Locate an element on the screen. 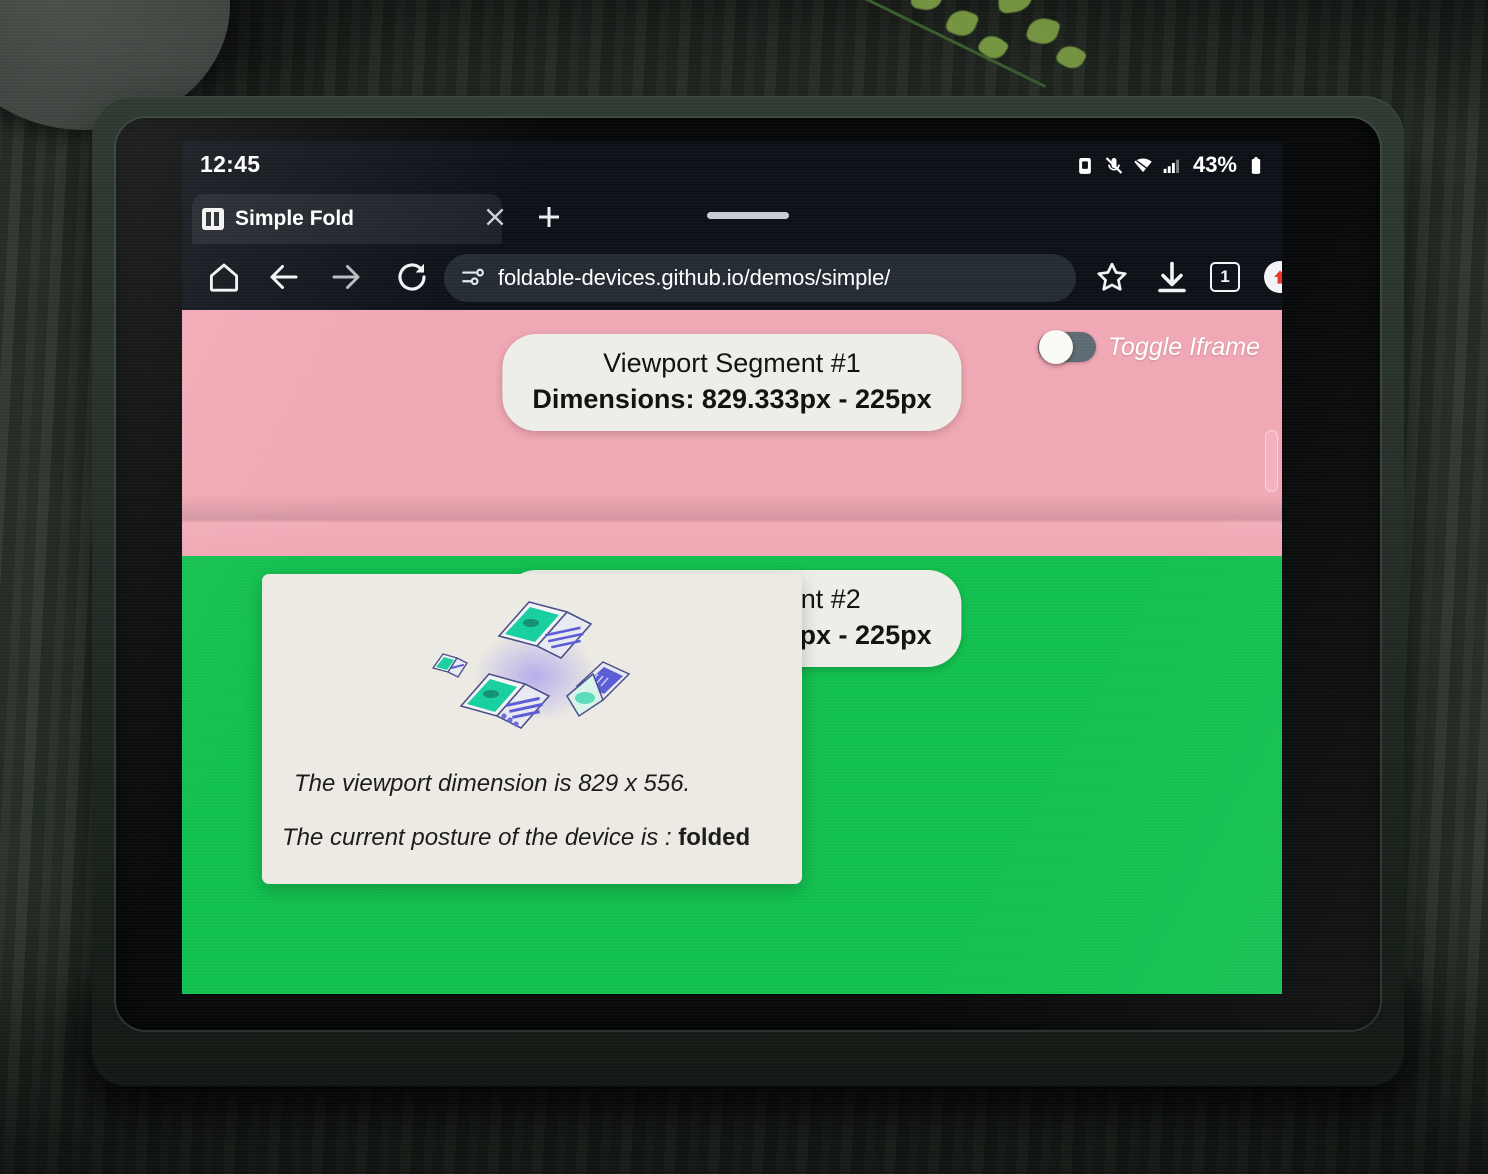  mic-muted-icon is located at coordinates (1114, 165).